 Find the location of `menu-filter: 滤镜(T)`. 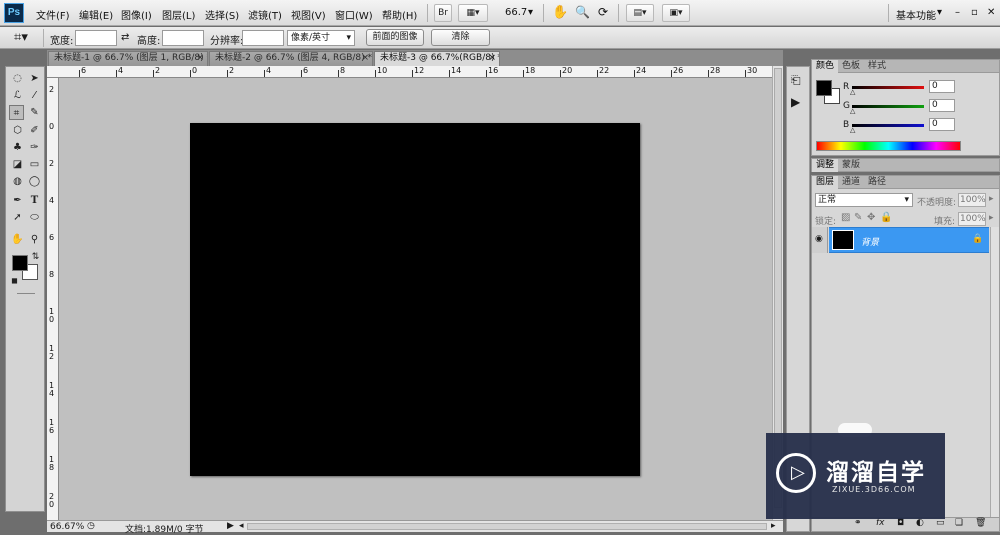

menu-filter: 滤镜(T) is located at coordinates (265, 14).